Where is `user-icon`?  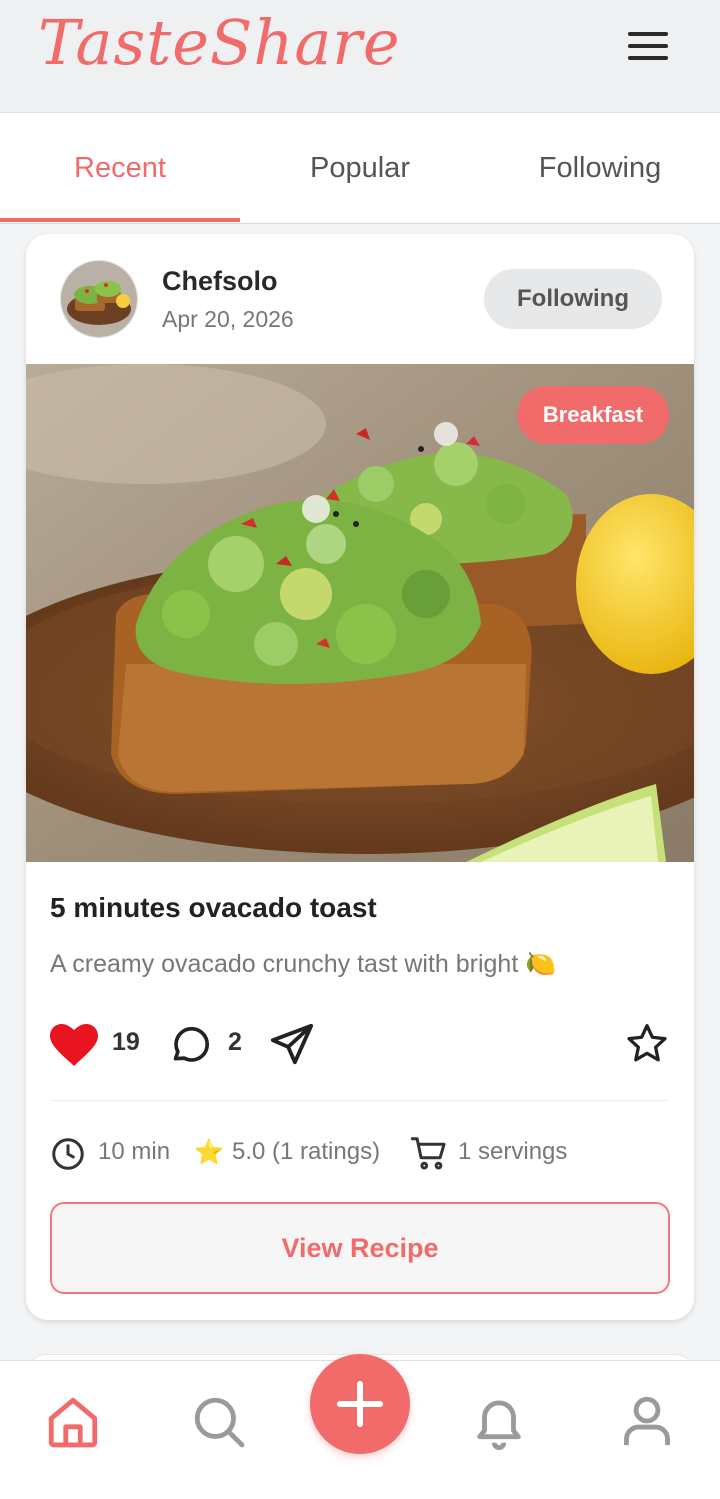 user-icon is located at coordinates (647, 1423).